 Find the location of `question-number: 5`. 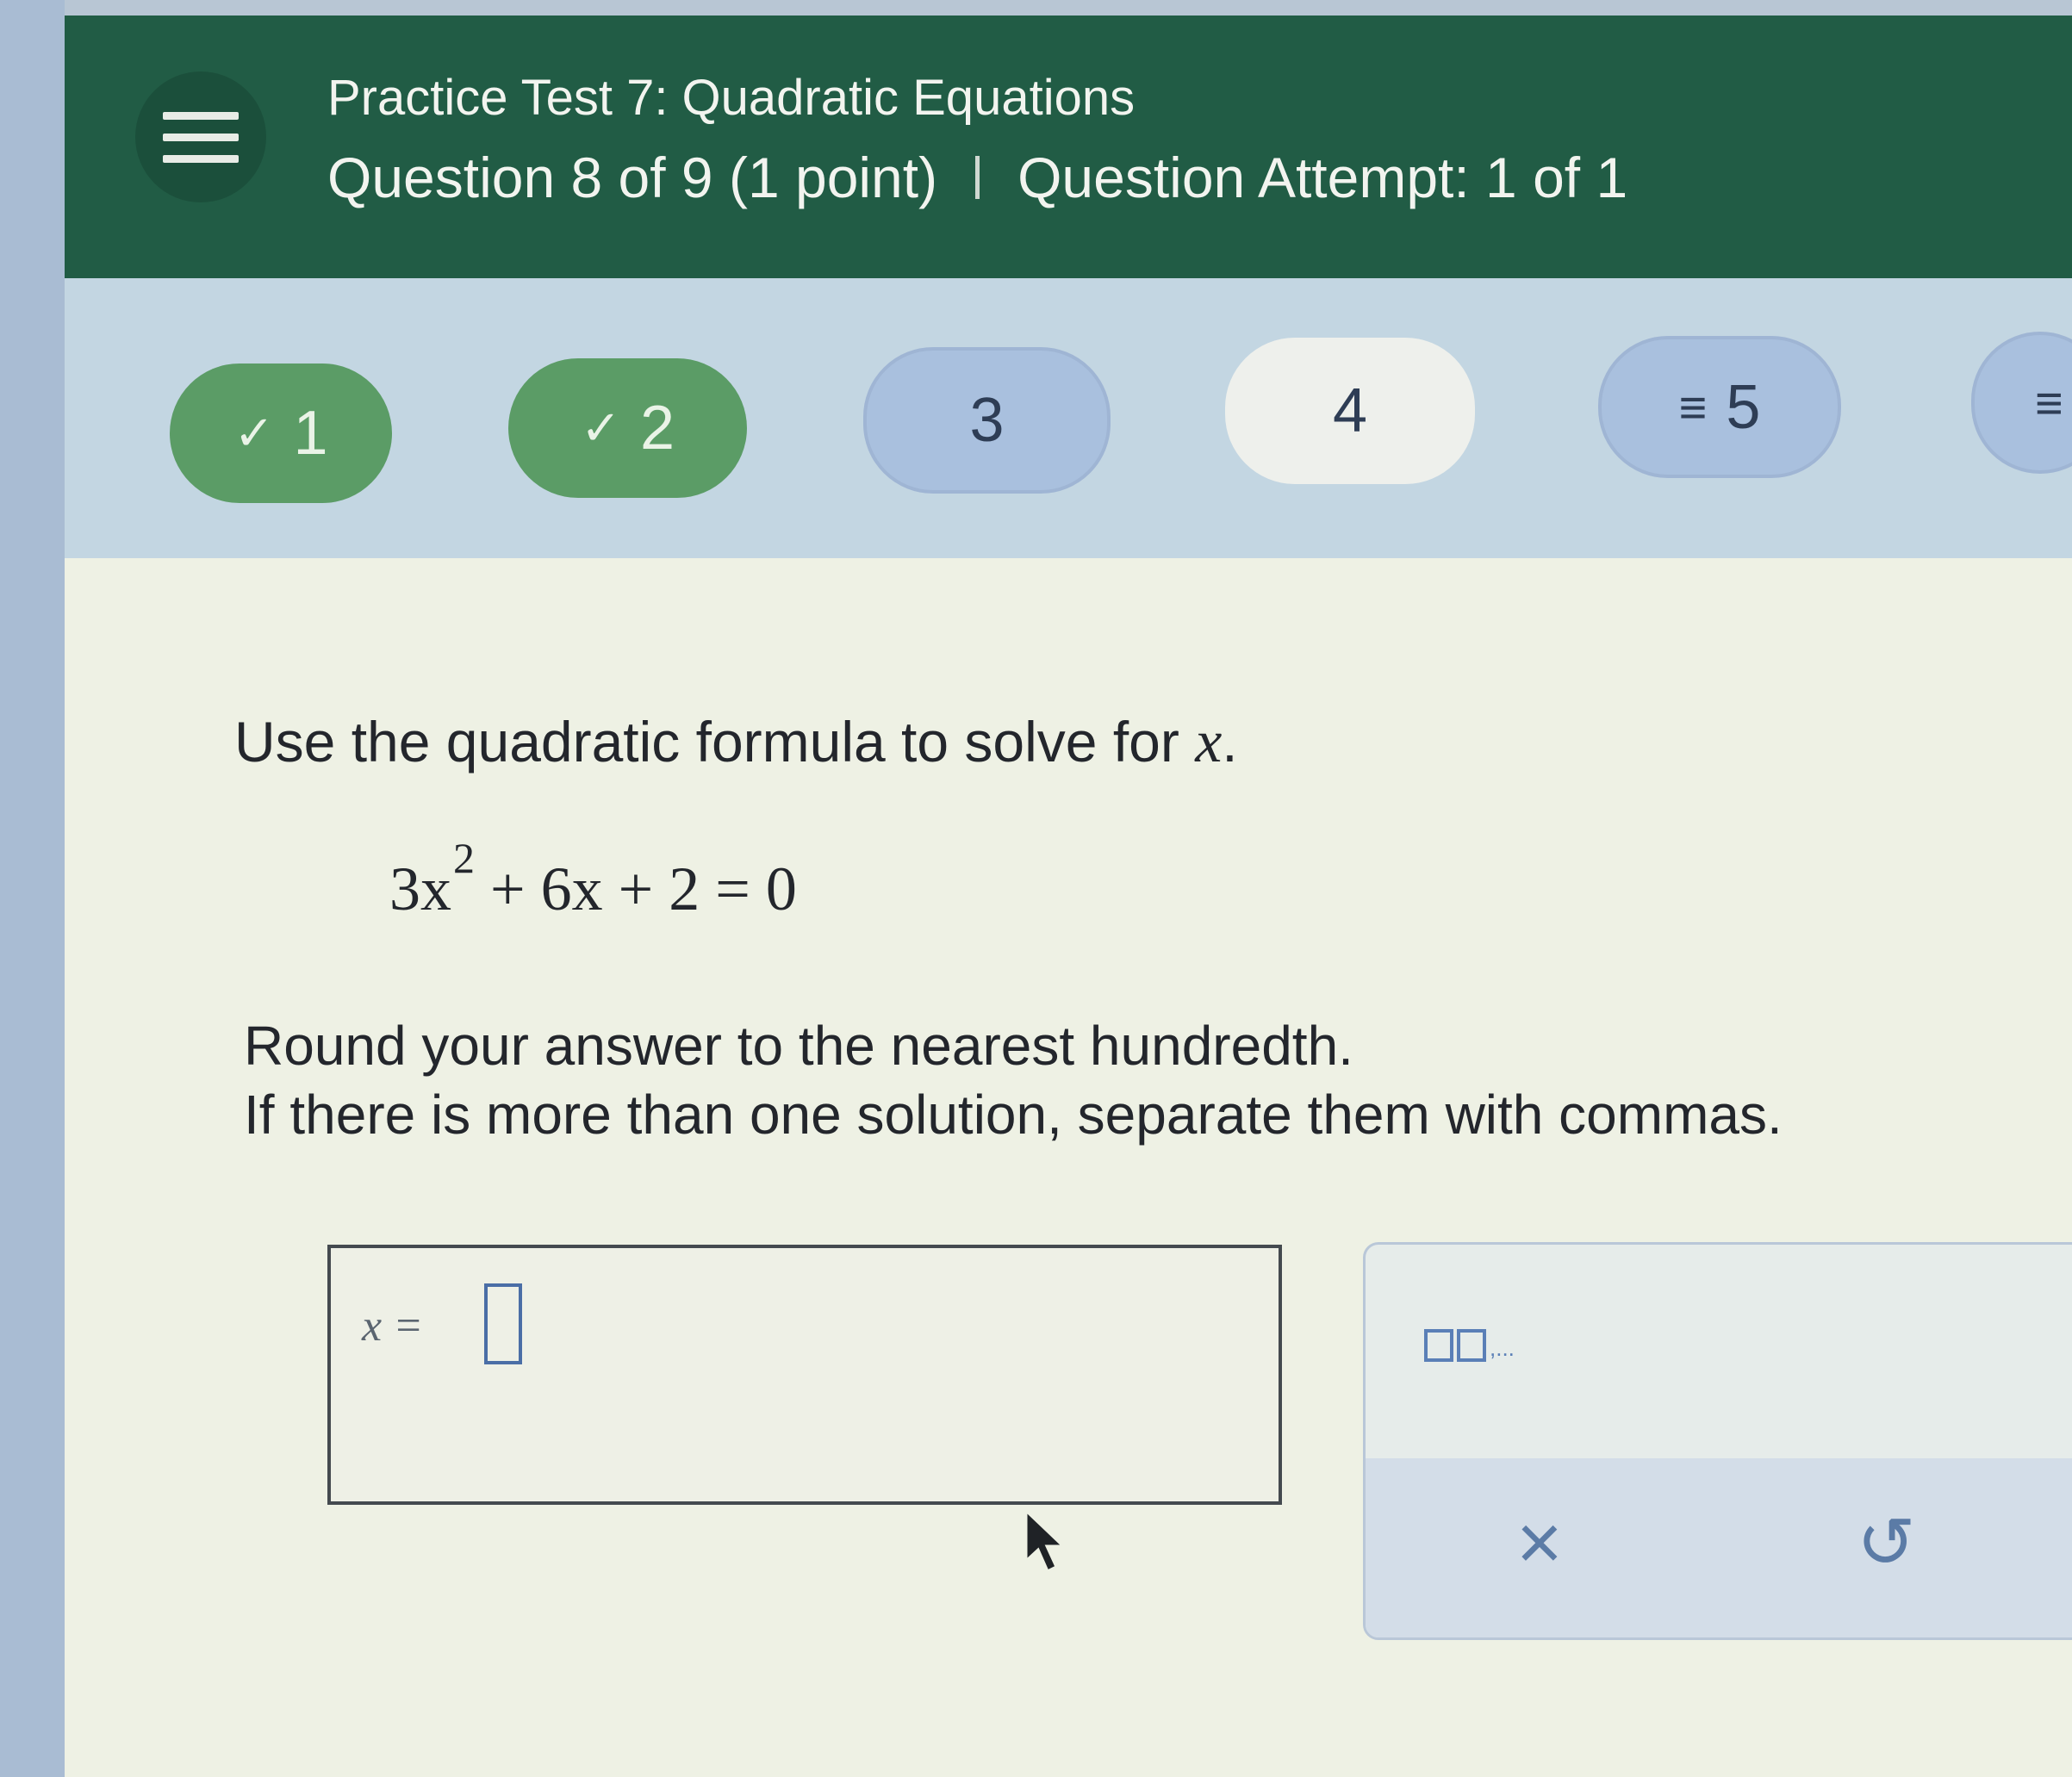

question-number: 5 is located at coordinates (1744, 407).